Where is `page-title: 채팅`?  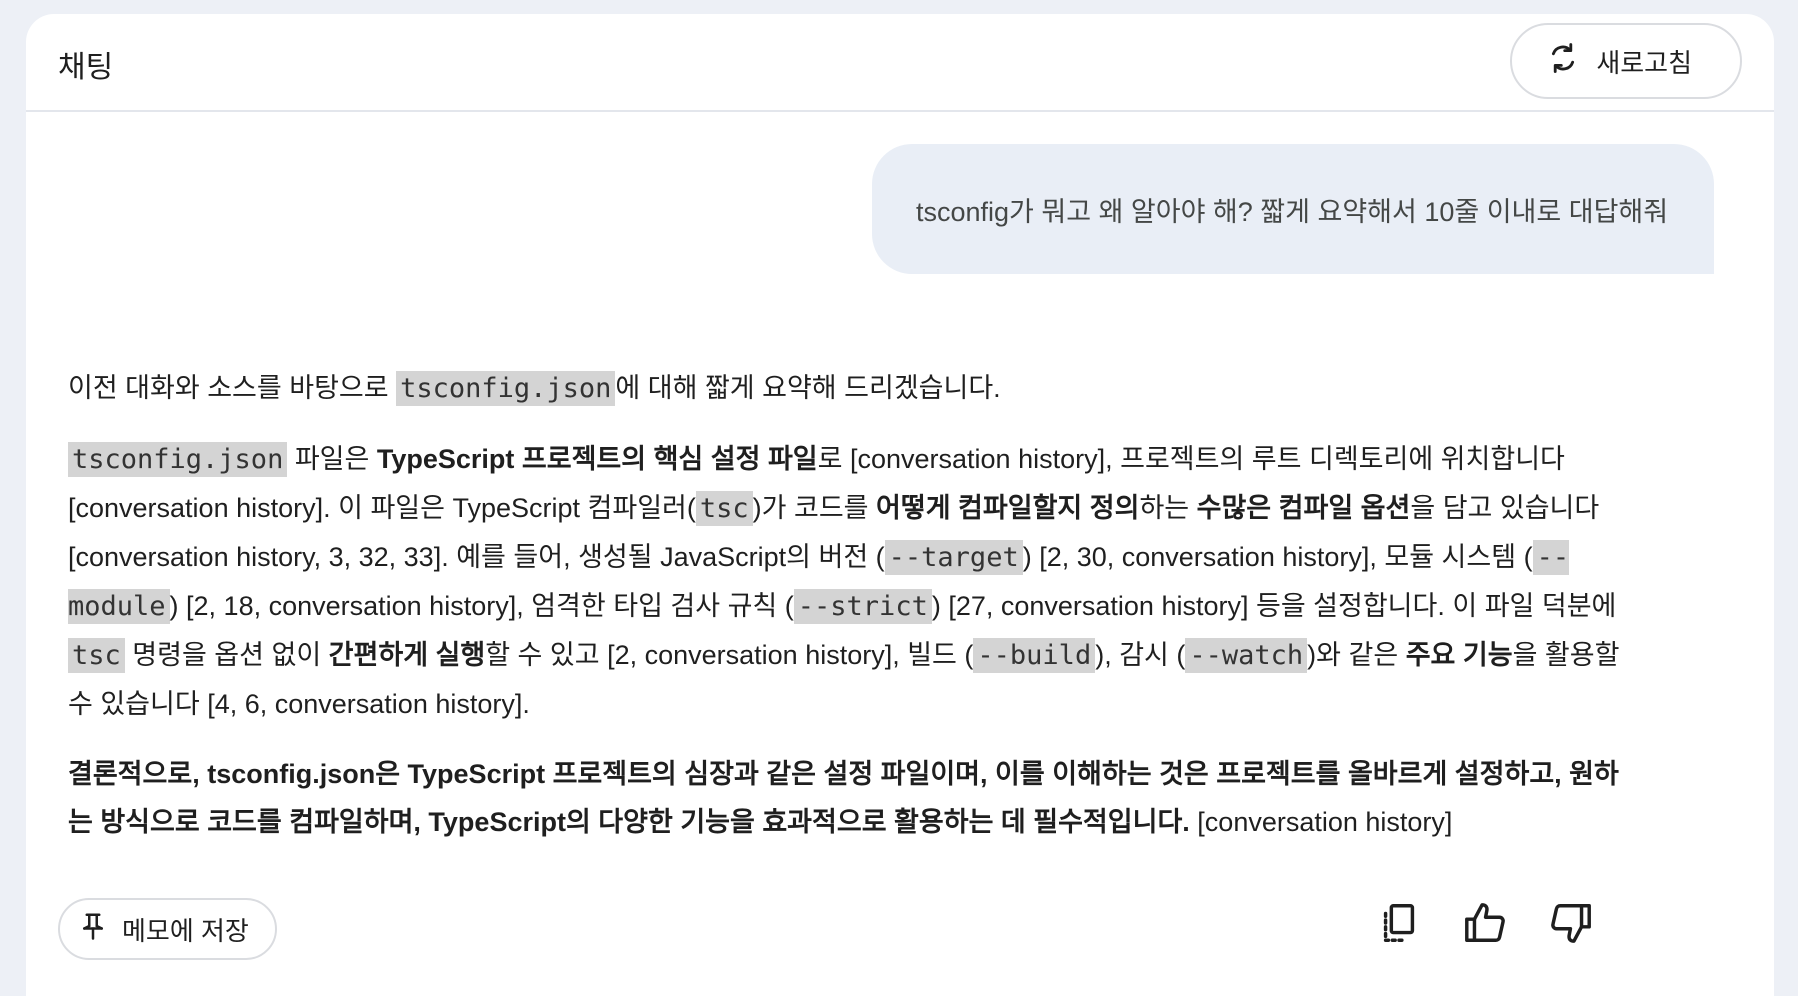
page-title: 채팅 is located at coordinates (86, 67).